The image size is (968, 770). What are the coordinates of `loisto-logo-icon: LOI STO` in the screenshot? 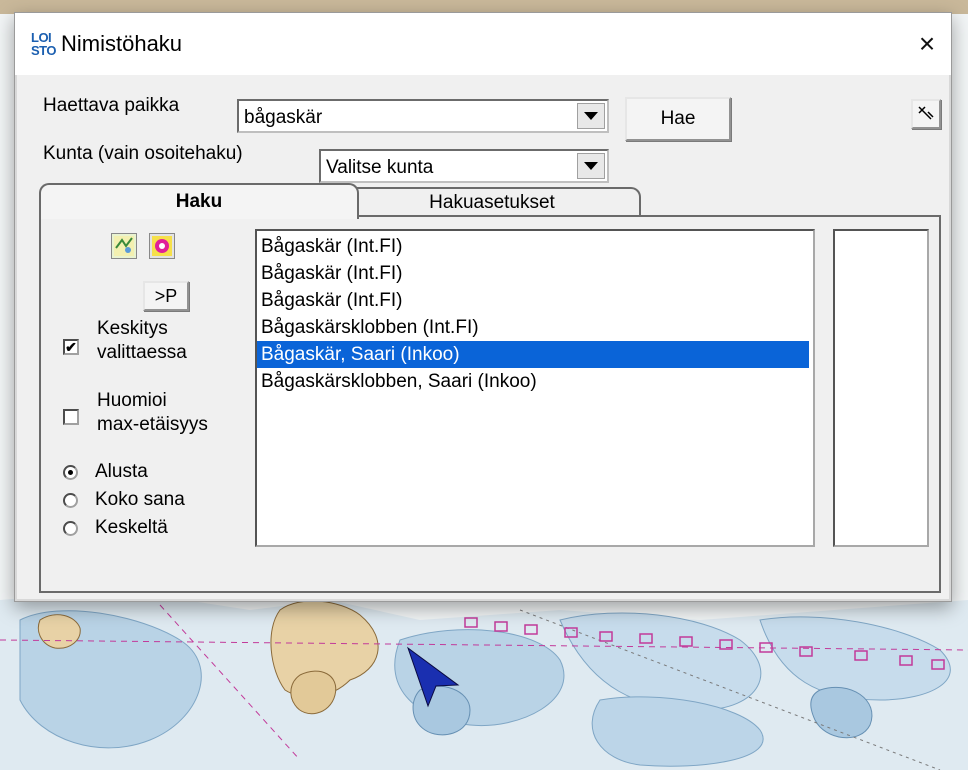 It's located at (44, 44).